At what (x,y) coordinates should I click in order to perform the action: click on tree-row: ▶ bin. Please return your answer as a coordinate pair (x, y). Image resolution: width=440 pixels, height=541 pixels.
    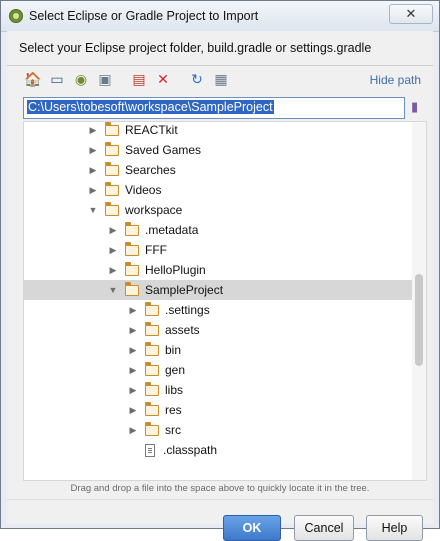
    Looking at the image, I should click on (218, 350).